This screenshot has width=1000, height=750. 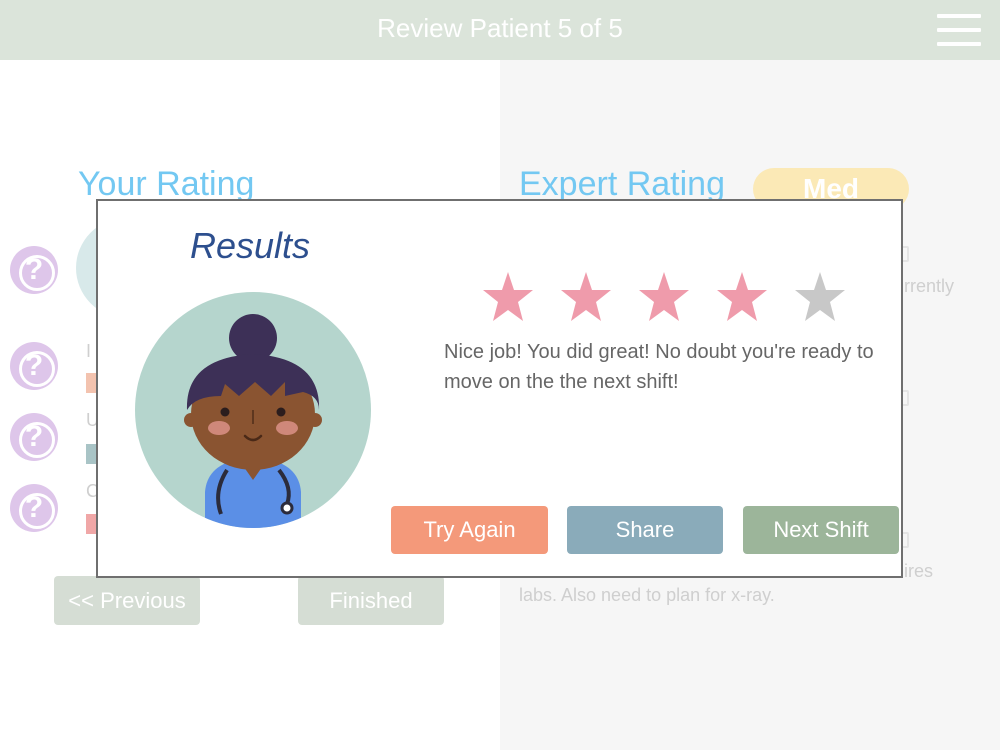 What do you see at coordinates (919, 571) in the screenshot?
I see `expert-notes-fragment: ires` at bounding box center [919, 571].